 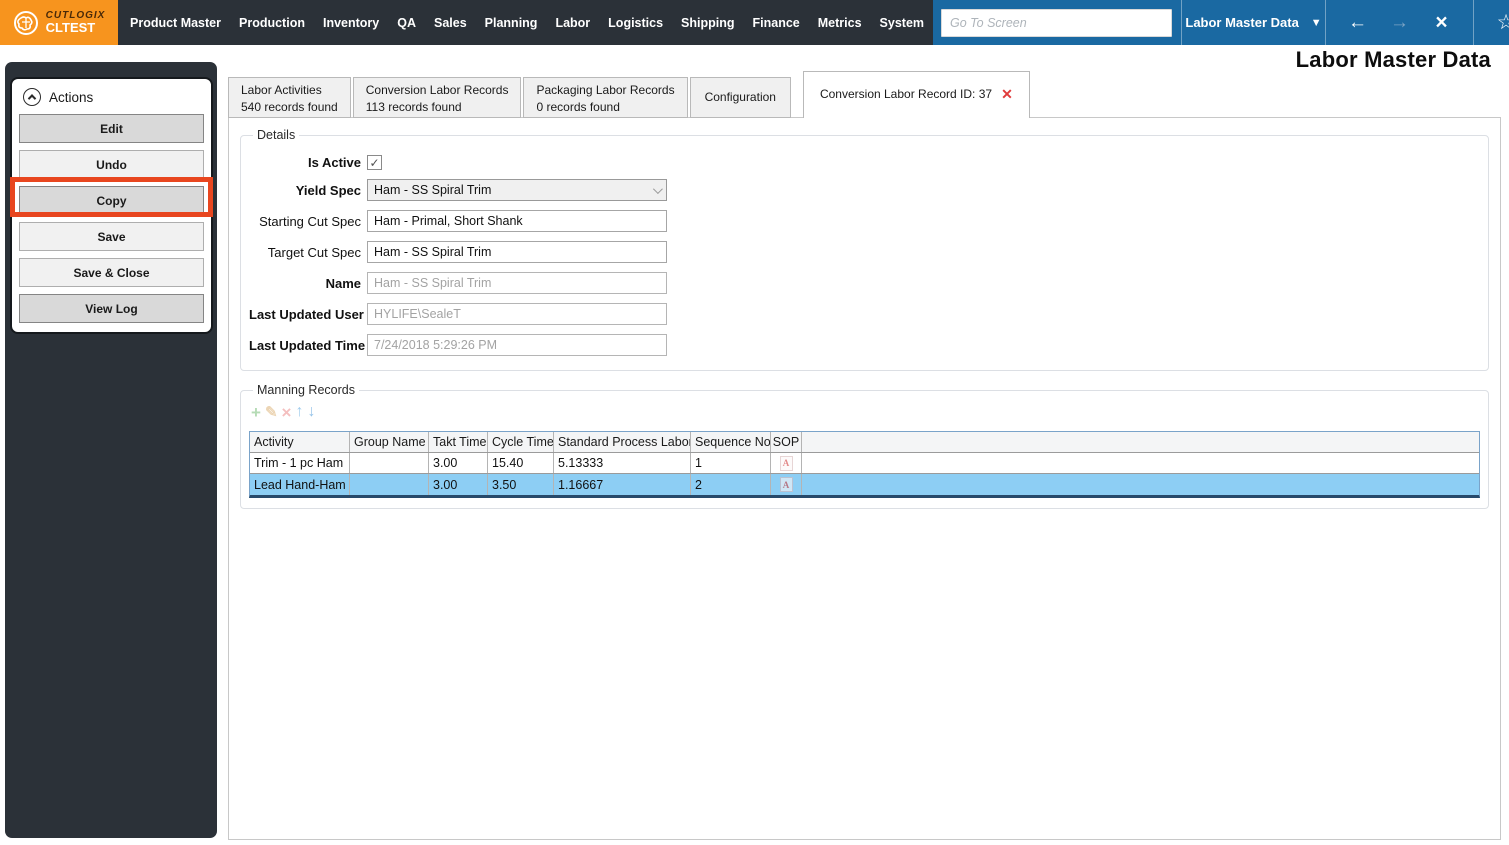 I want to click on table-row: Trim - 1 pc Ham 3.00 15.40 5.13333 1 A, so click(x=864, y=463).